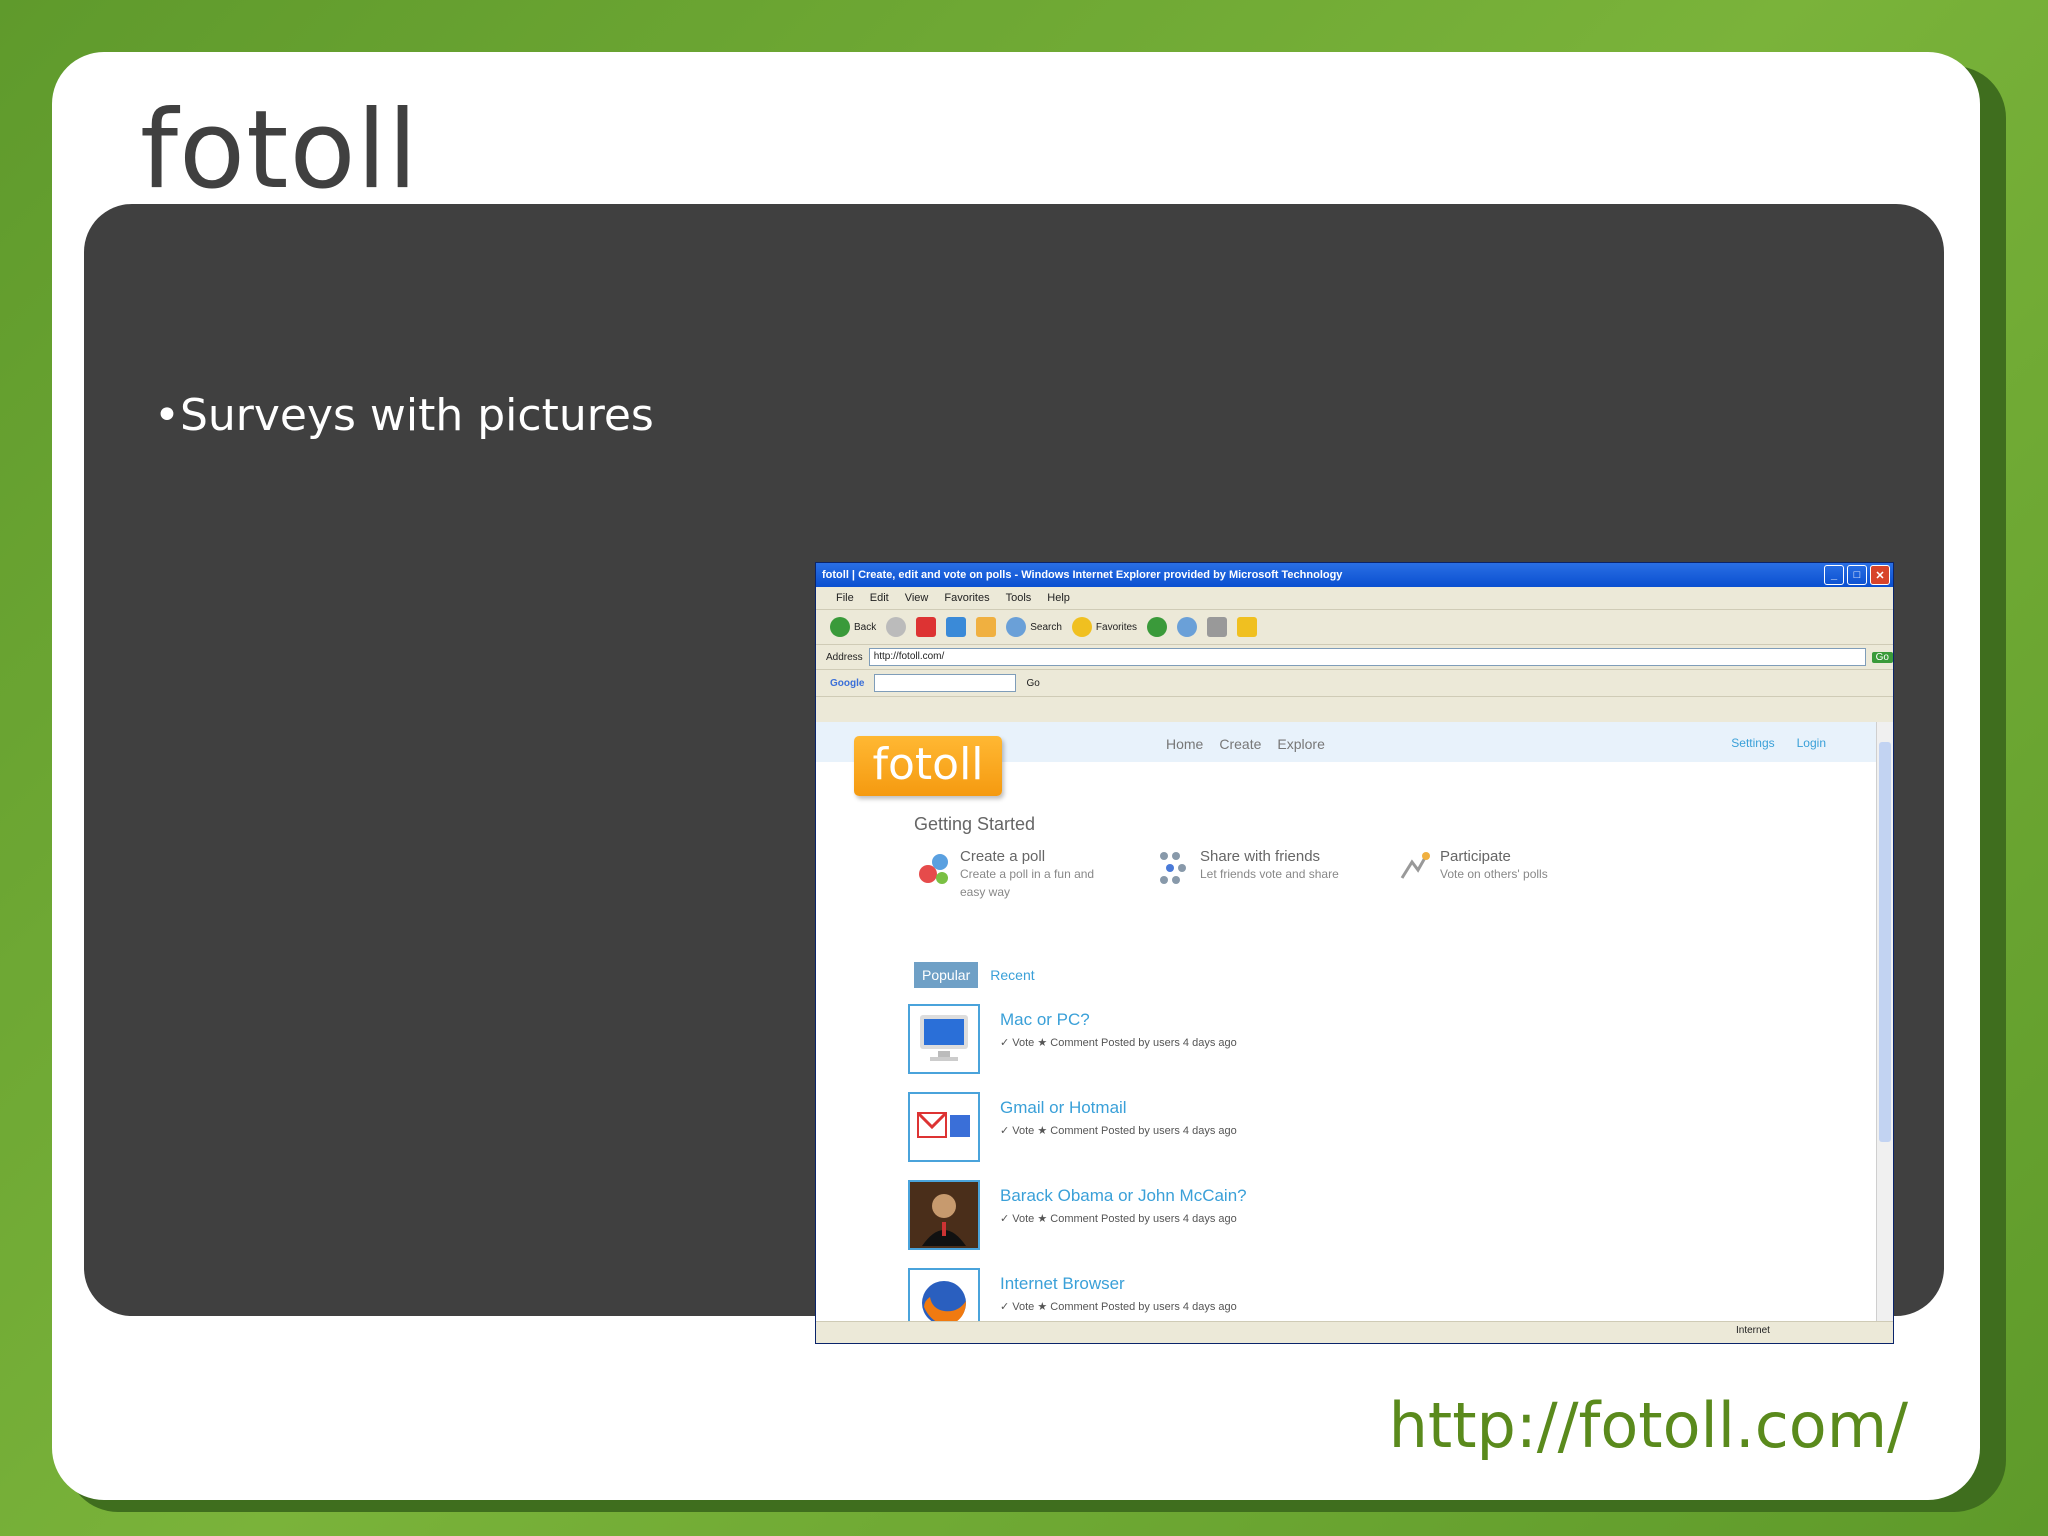 Image resolution: width=2048 pixels, height=1536 pixels. What do you see at coordinates (1882, 657) in the screenshot?
I see `go-button: Go` at bounding box center [1882, 657].